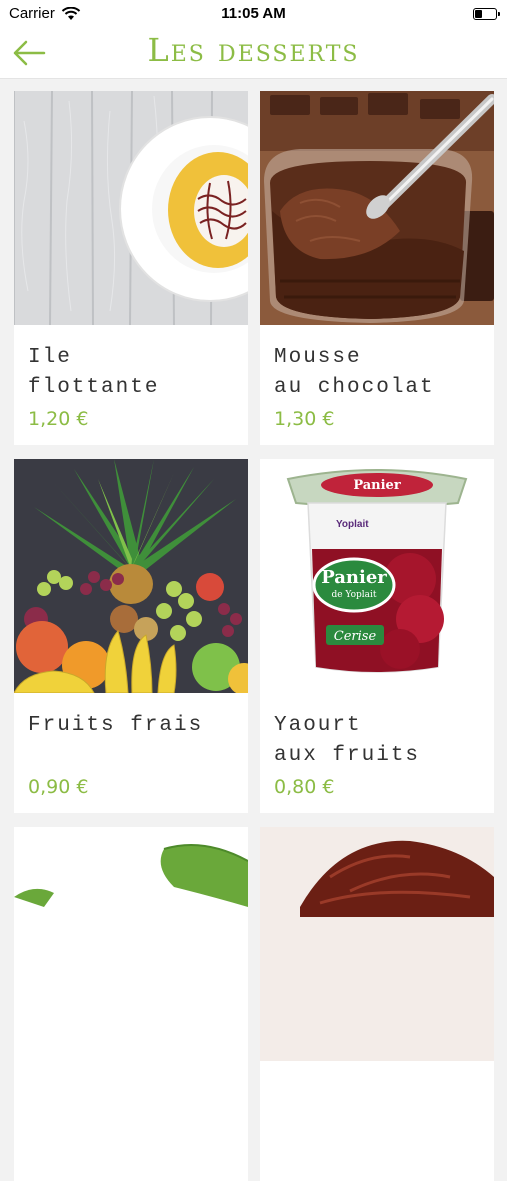  I want to click on yogurt-flavor-text: Cerise, so click(355, 636).